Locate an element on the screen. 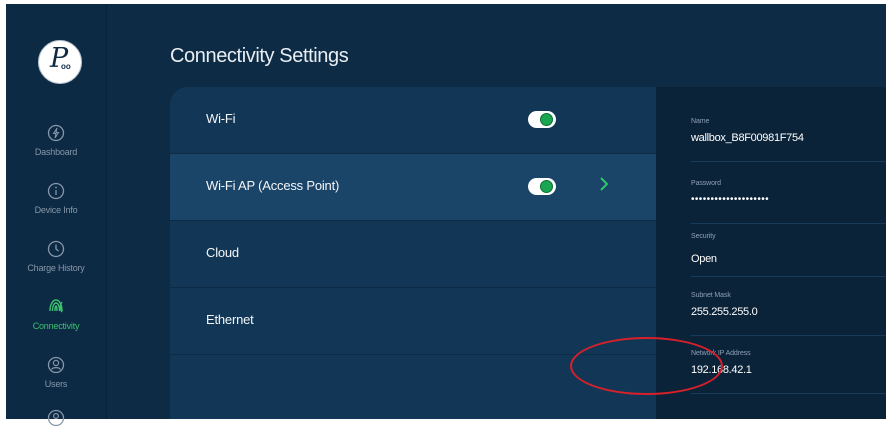 Image resolution: width=886 pixels, height=427 pixels. field-caption: Password is located at coordinates (706, 183).